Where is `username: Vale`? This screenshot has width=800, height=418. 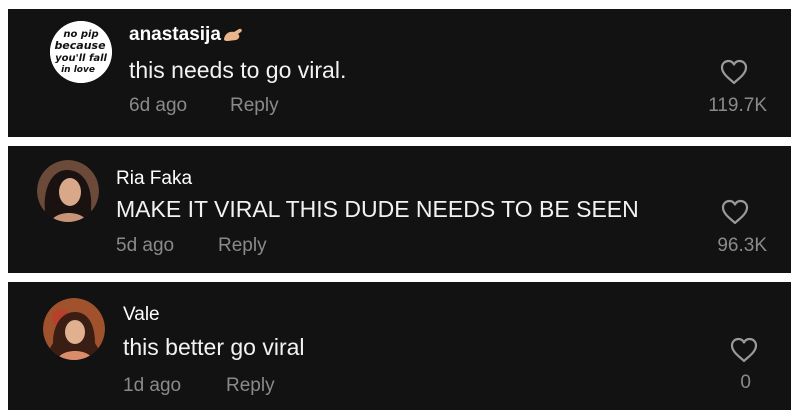
username: Vale is located at coordinates (141, 315).